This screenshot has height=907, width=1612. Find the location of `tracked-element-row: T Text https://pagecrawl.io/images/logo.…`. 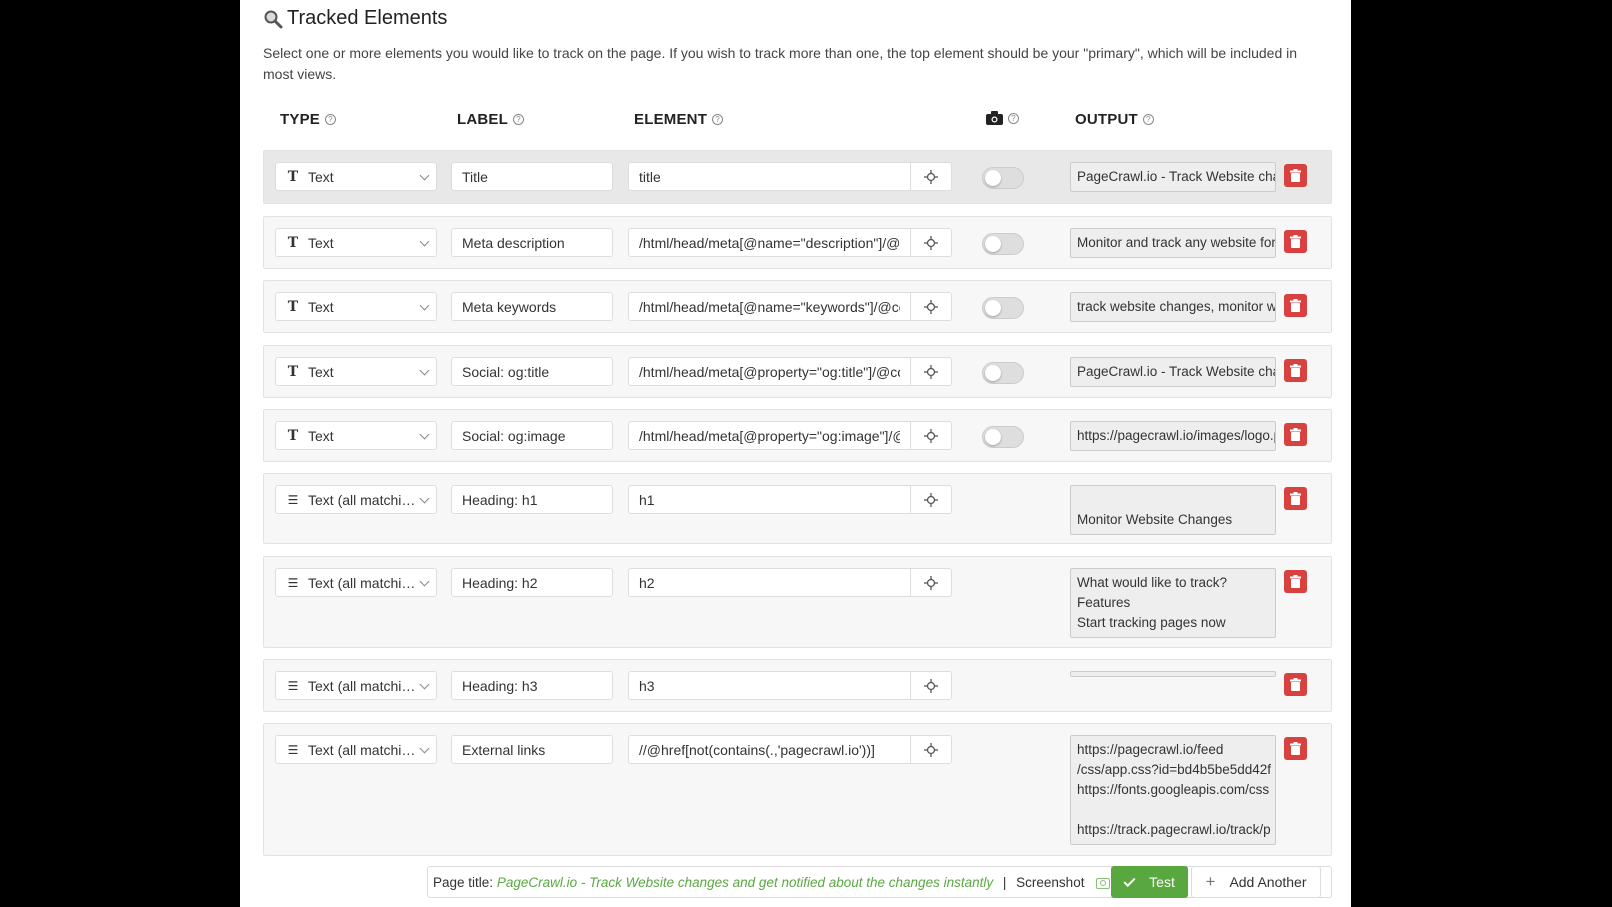

tracked-element-row: T Text https://pagecrawl.io/images/logo.… is located at coordinates (797, 435).